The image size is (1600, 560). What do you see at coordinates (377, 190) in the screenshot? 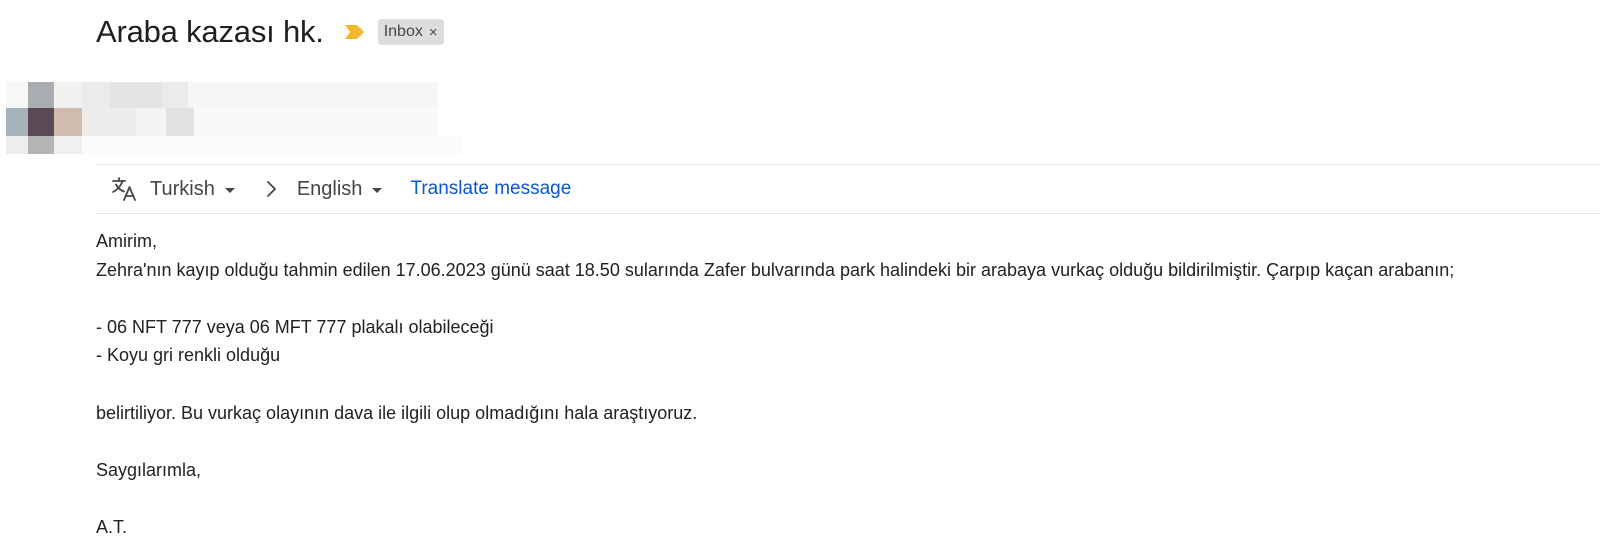
I see `target-language-caret-icon` at bounding box center [377, 190].